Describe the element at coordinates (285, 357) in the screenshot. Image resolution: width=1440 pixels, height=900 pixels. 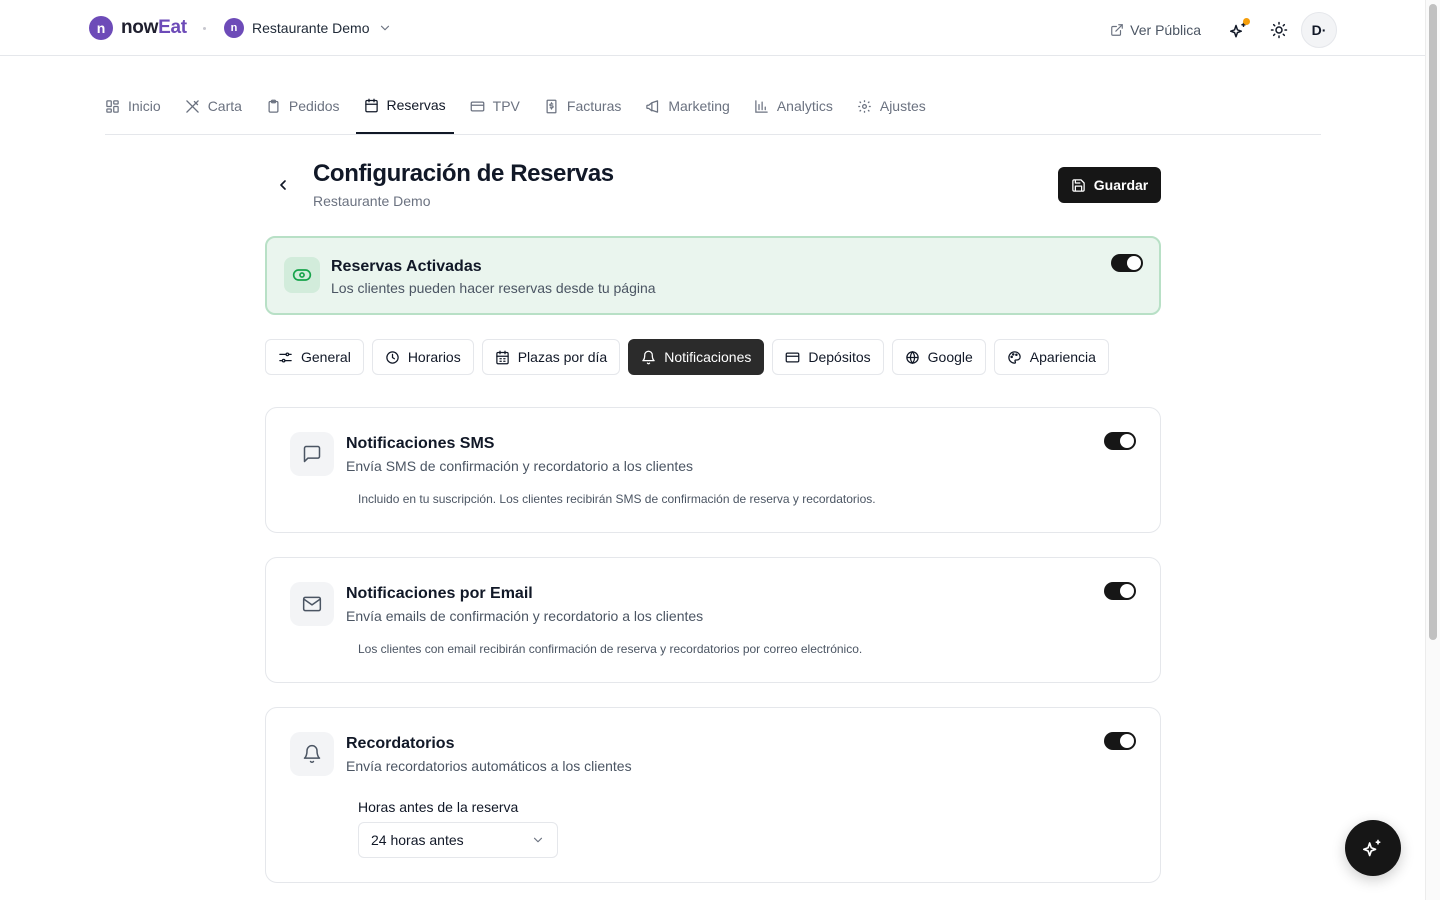
I see `sliders-icon` at that location.